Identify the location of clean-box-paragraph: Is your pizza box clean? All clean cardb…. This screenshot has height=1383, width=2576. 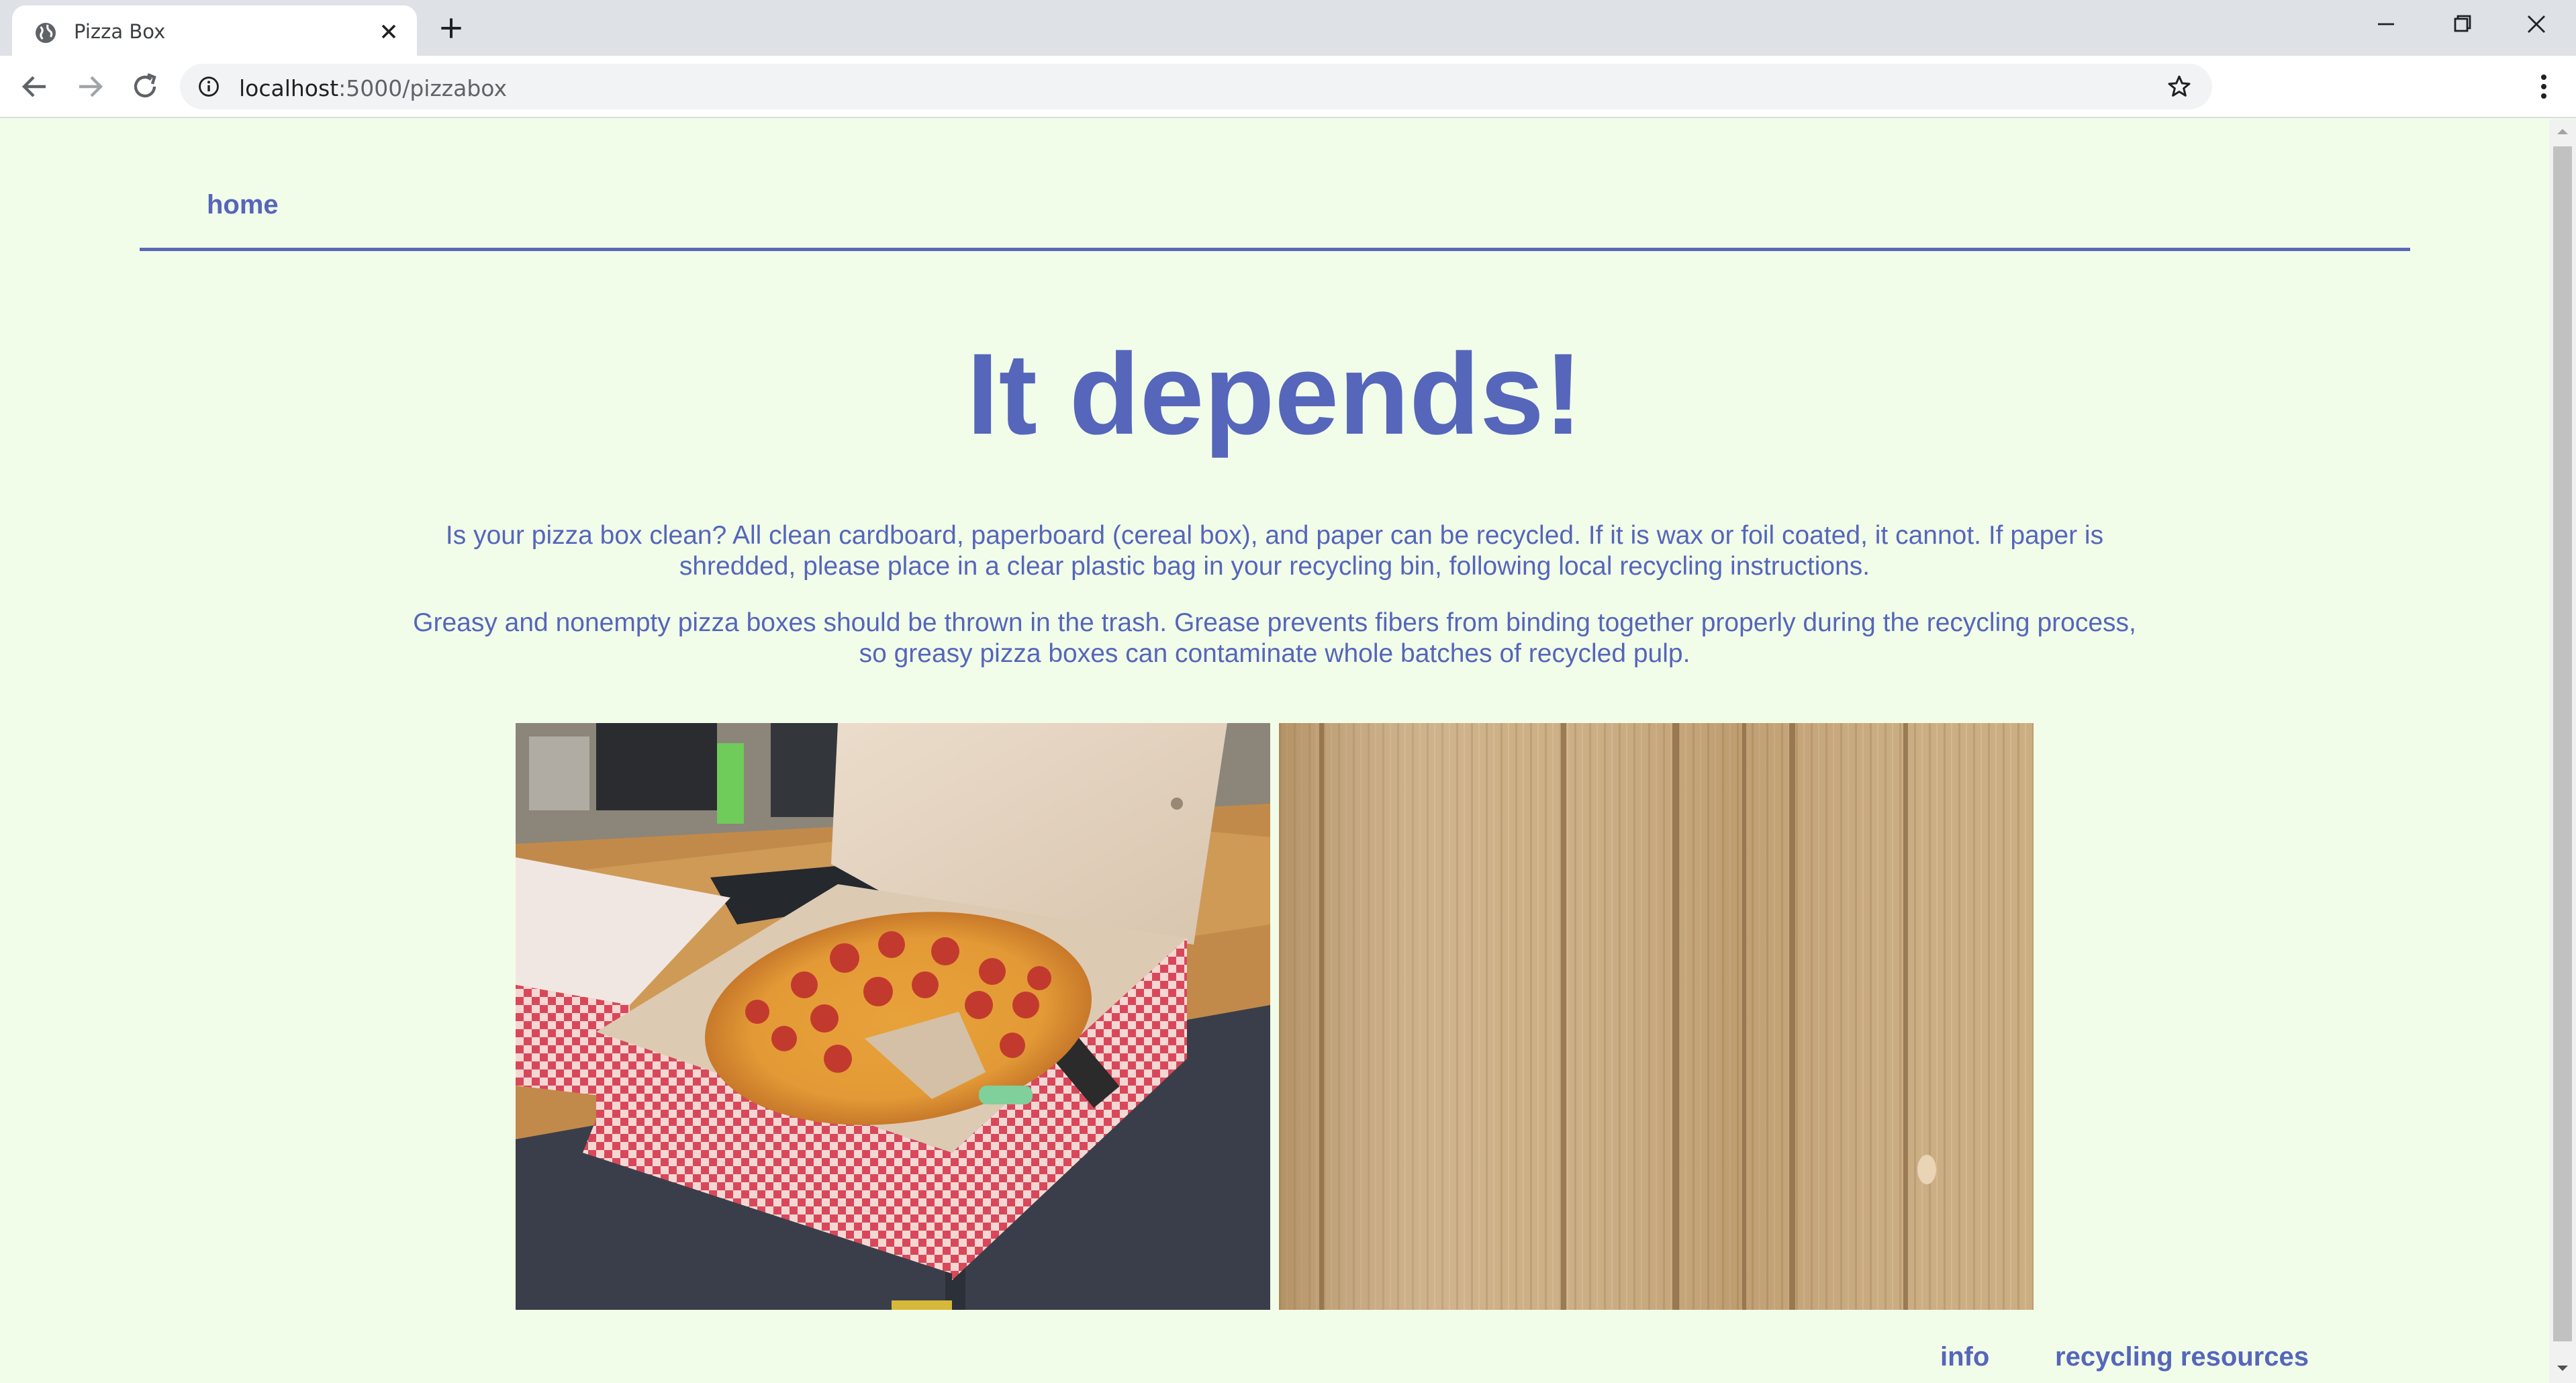
(1274, 551).